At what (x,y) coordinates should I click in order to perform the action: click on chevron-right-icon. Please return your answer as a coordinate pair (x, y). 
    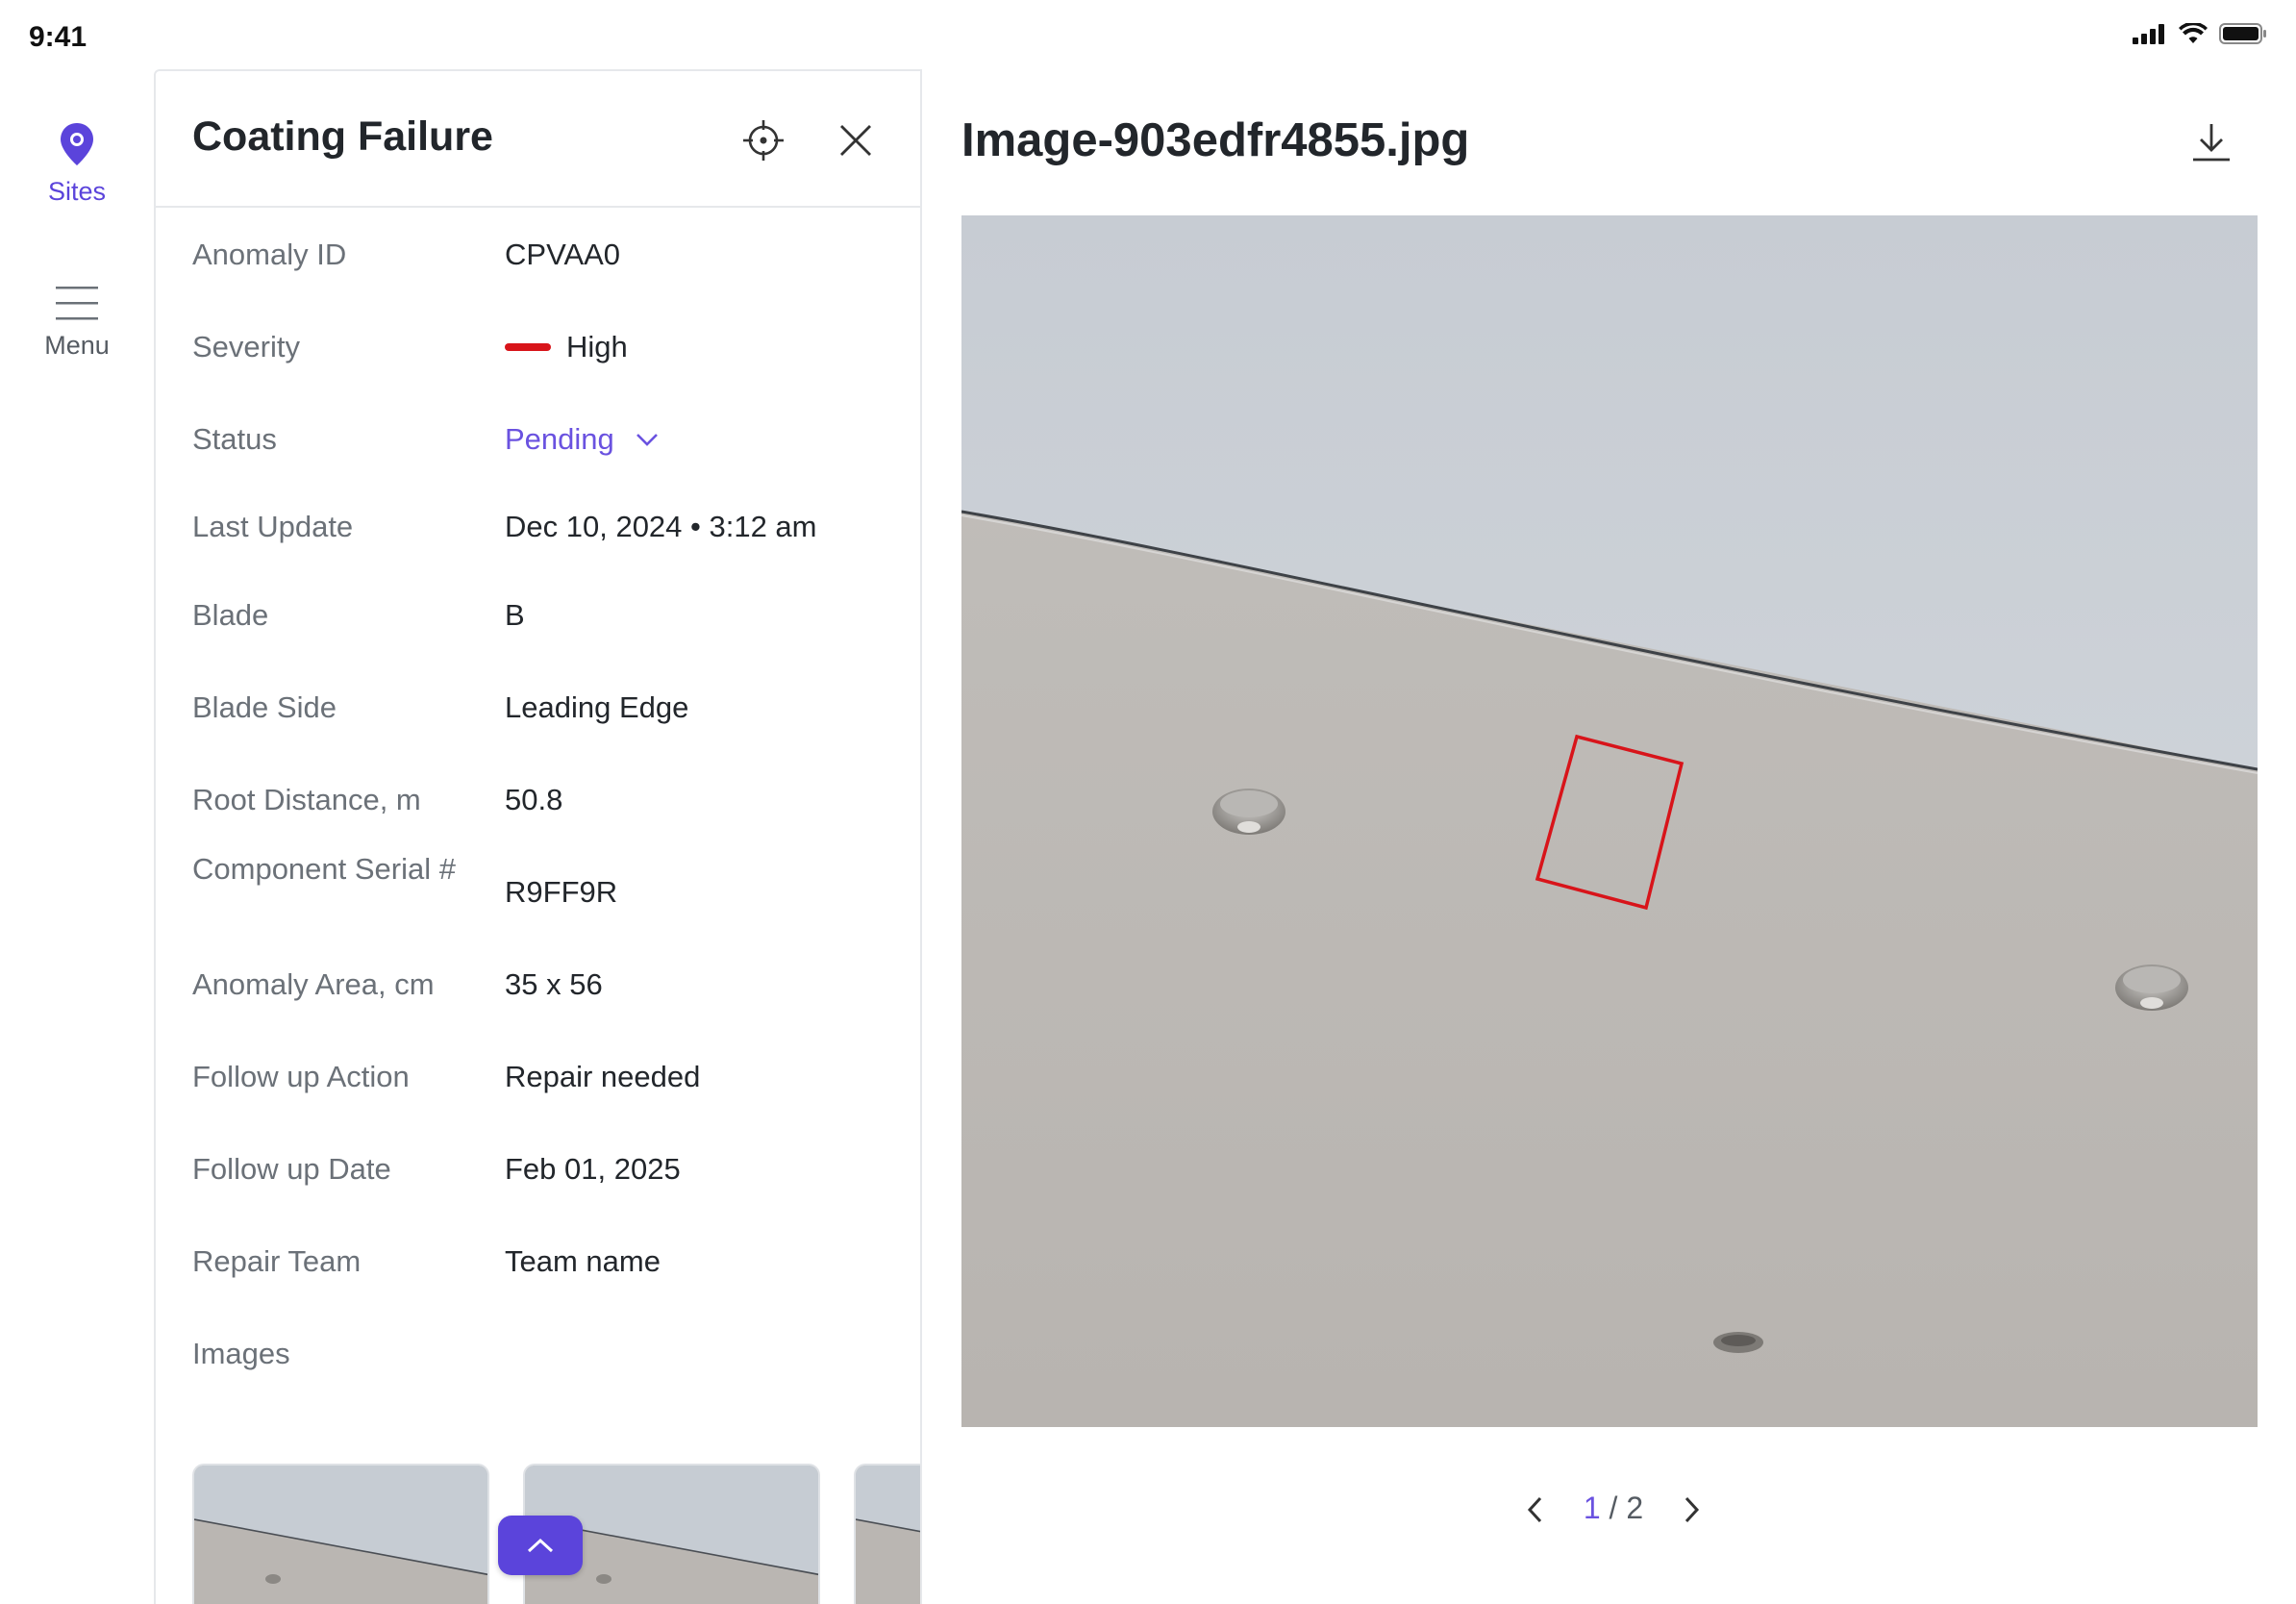
    Looking at the image, I should click on (1692, 1509).